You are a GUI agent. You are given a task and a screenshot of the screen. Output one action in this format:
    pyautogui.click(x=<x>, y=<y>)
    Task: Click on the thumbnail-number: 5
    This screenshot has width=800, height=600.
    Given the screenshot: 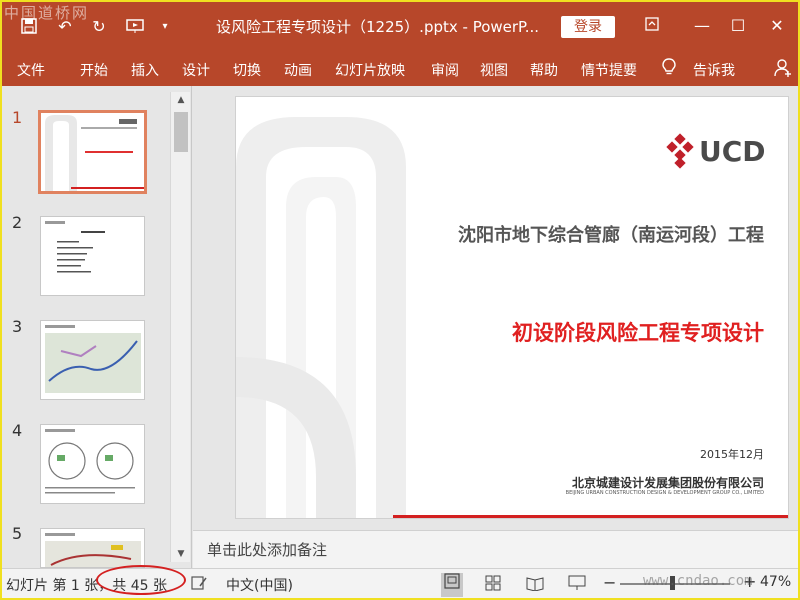 What is the action you would take?
    pyautogui.click(x=17, y=533)
    